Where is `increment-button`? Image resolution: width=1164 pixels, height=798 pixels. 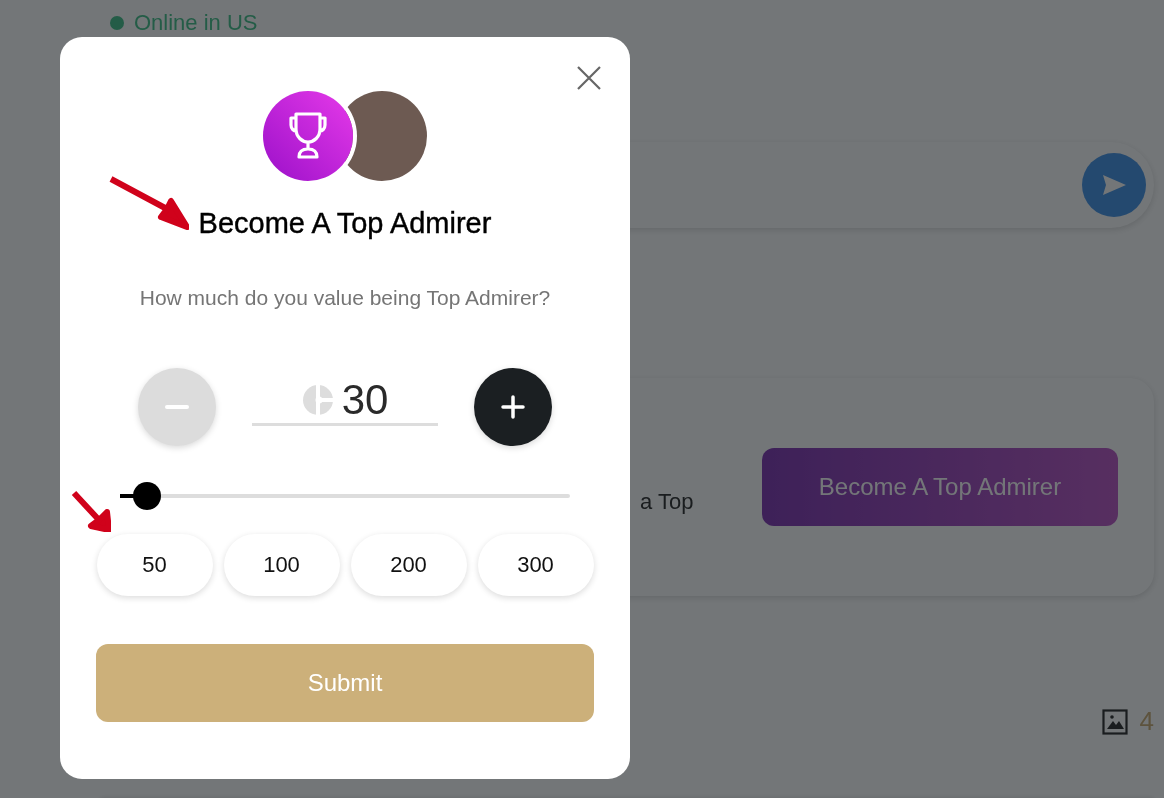 increment-button is located at coordinates (513, 407).